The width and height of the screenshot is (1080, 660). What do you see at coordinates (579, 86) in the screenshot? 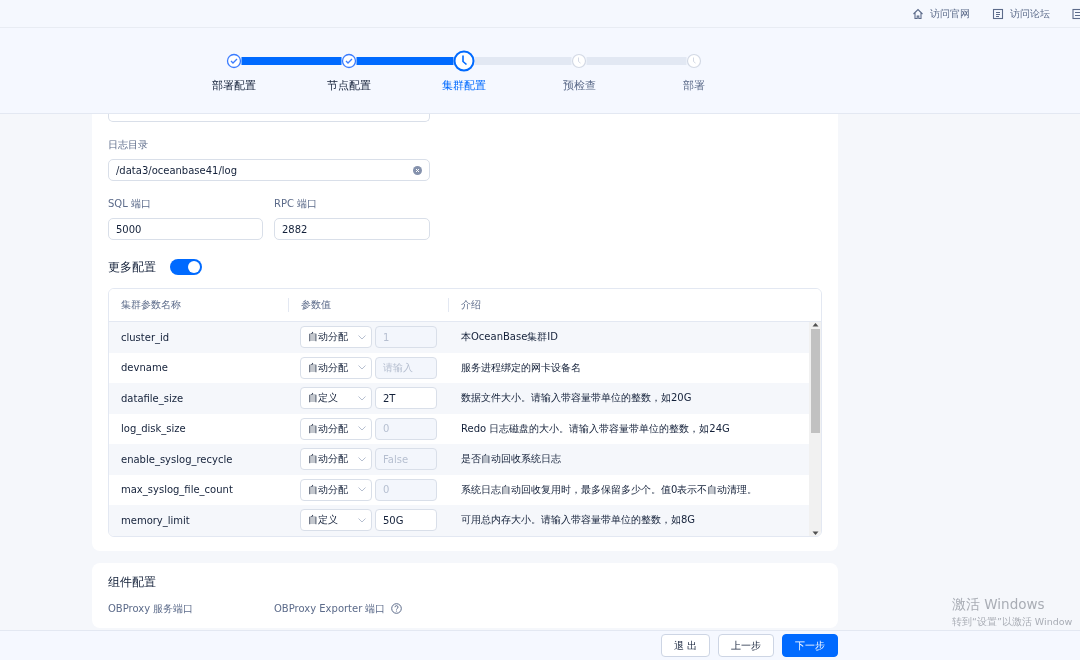
I see `step-label: 预检查` at bounding box center [579, 86].